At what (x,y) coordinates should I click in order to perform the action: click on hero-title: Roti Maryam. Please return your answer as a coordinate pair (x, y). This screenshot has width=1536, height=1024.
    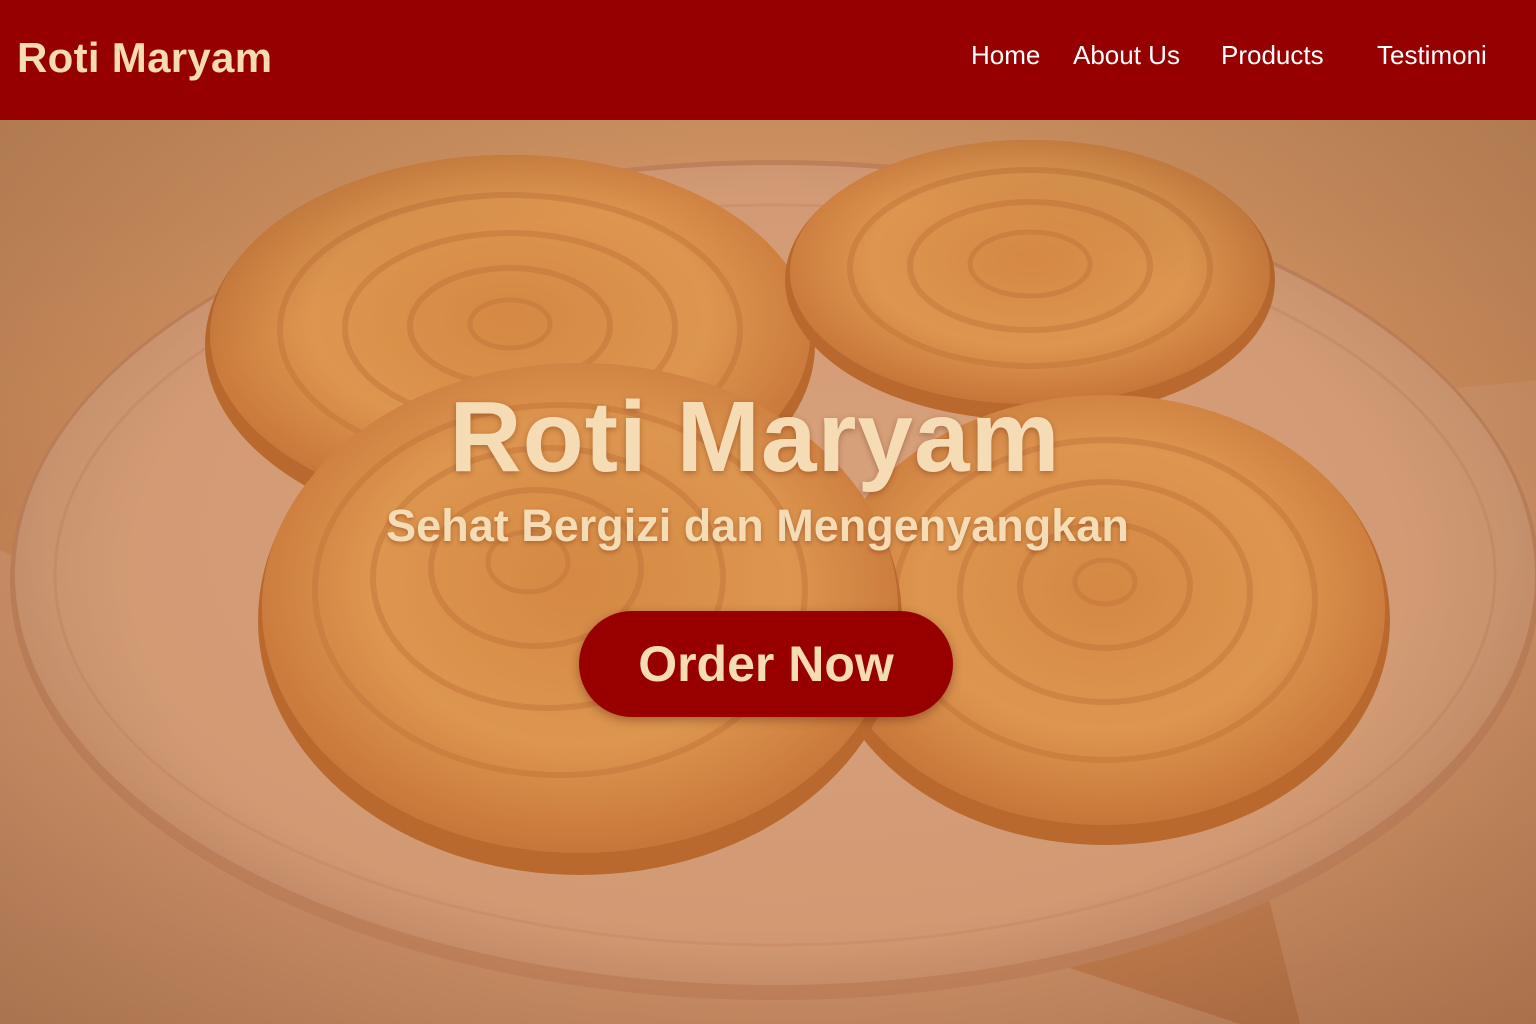
    Looking at the image, I should click on (755, 437).